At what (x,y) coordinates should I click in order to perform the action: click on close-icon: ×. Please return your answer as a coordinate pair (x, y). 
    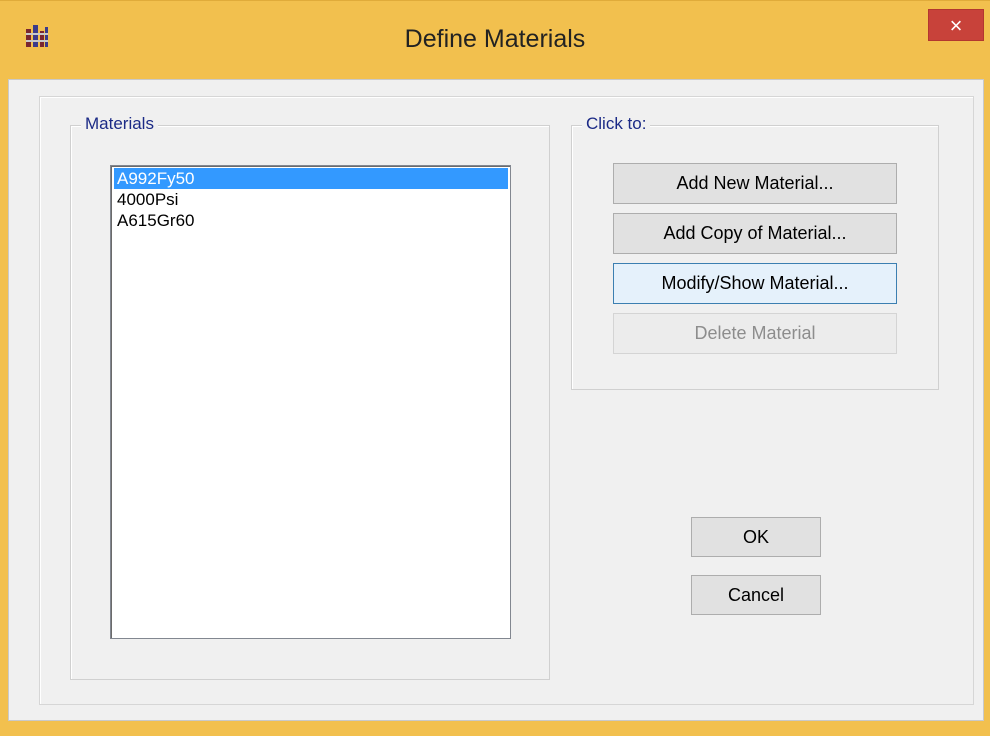
    Looking at the image, I should click on (956, 25).